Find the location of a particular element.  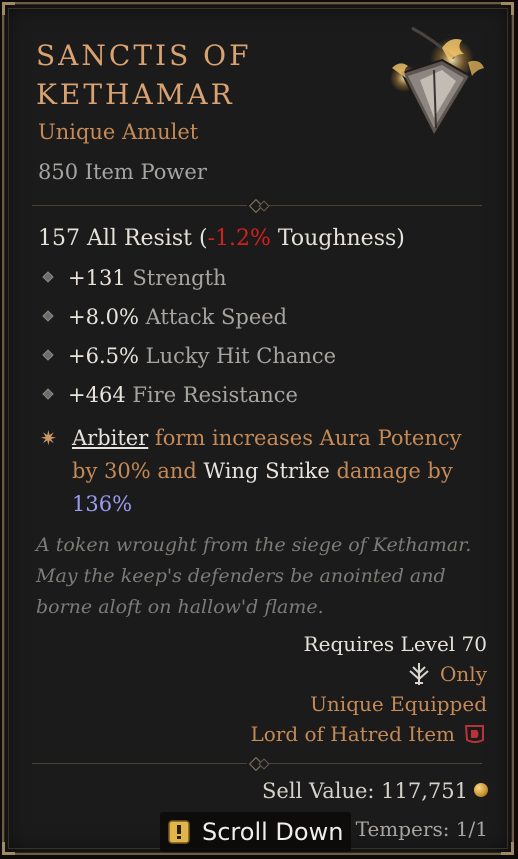

affix-strength: +131 Strength is located at coordinates (134, 278).